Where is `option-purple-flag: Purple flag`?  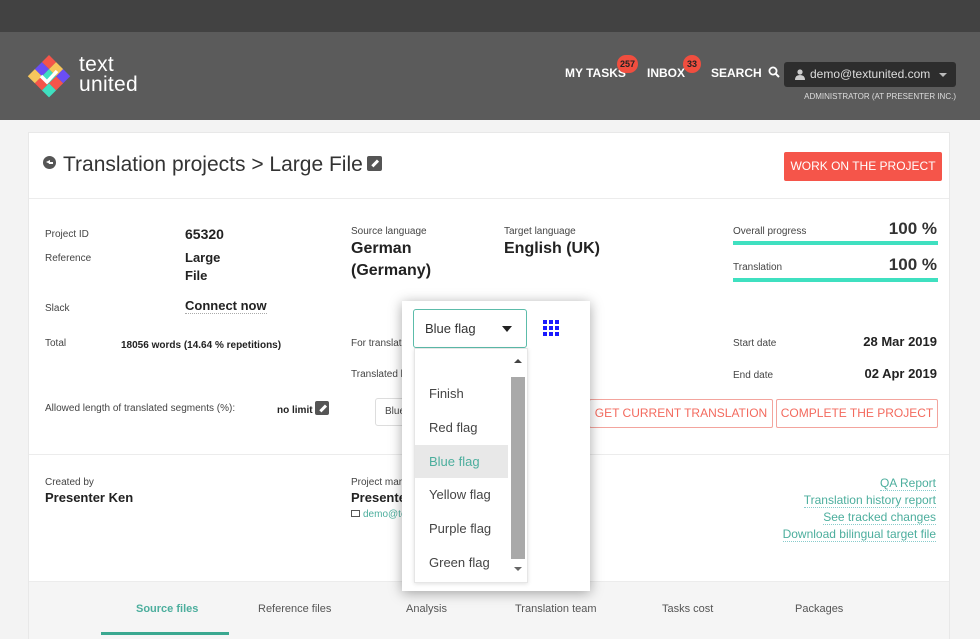 option-purple-flag: Purple flag is located at coordinates (461, 528).